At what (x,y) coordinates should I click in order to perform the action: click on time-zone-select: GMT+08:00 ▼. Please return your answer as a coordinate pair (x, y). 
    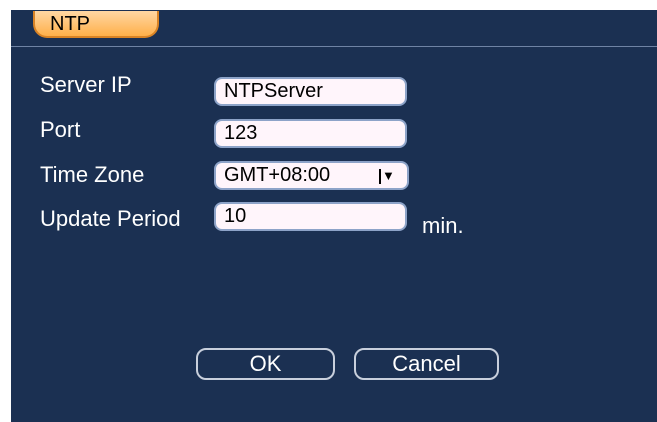
    Looking at the image, I should click on (311, 175).